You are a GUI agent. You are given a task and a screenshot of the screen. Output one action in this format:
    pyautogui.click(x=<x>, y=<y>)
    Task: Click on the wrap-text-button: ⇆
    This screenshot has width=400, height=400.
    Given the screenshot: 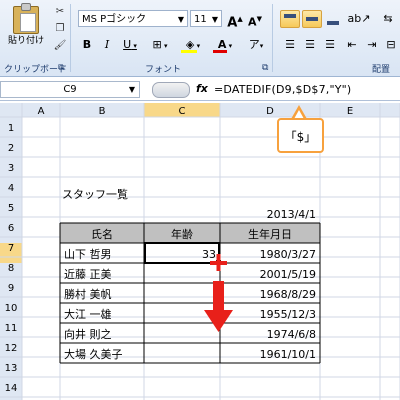 What is the action you would take?
    pyautogui.click(x=388, y=19)
    